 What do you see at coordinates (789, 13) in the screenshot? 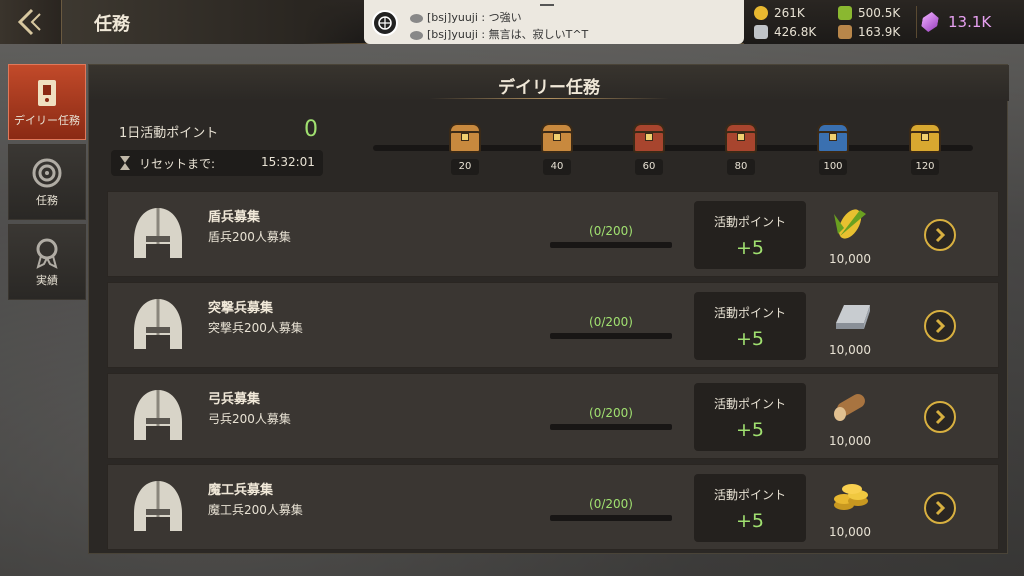
I see `gold-amount: 261K` at bounding box center [789, 13].